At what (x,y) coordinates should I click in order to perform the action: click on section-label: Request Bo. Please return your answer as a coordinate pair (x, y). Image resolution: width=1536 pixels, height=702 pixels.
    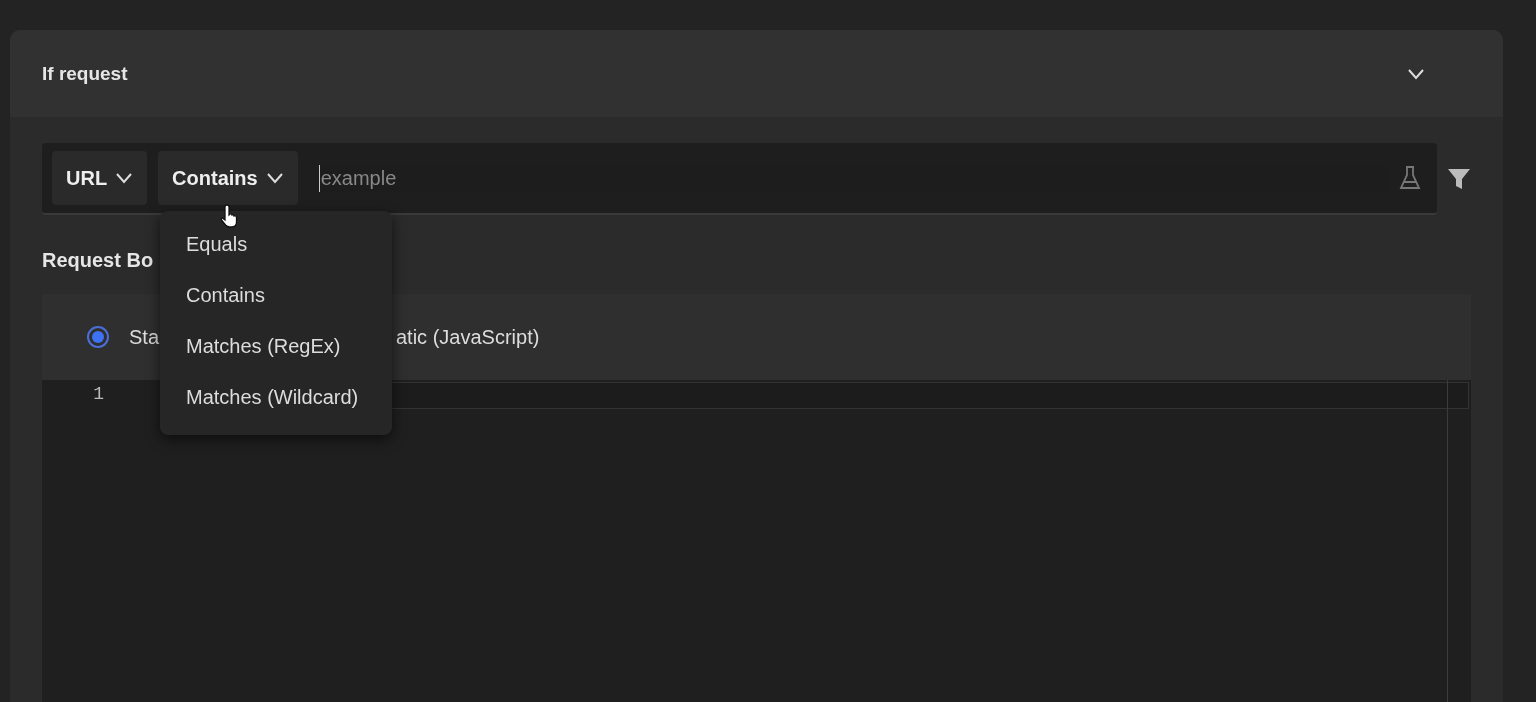
    Looking at the image, I should click on (98, 260).